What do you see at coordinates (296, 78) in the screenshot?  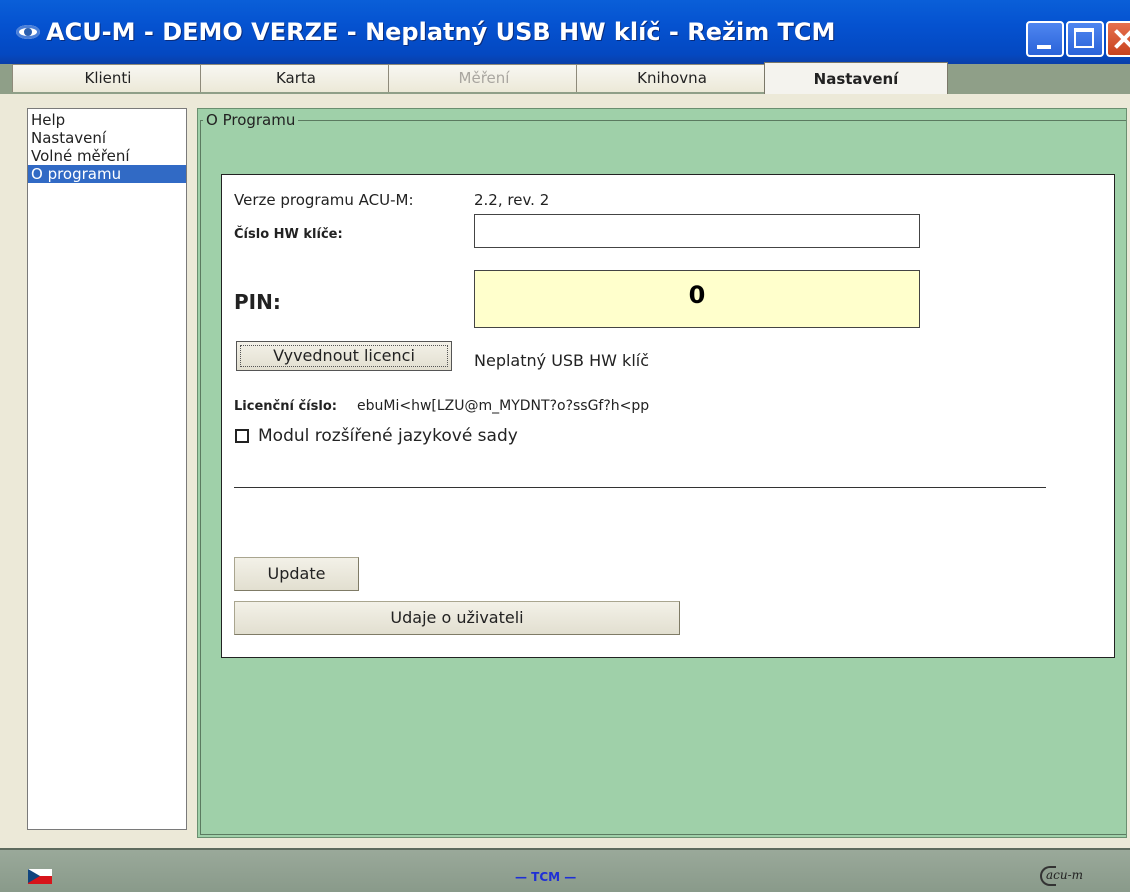 I see `tab-karta: Karta` at bounding box center [296, 78].